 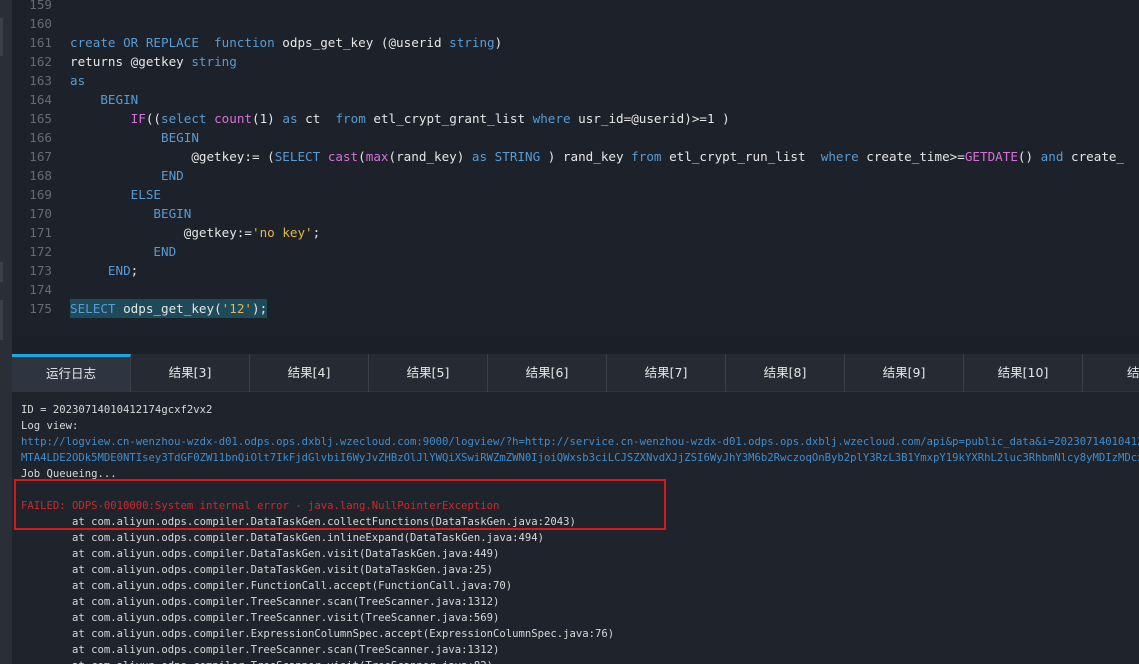 What do you see at coordinates (172, 42) in the screenshot?
I see `code-token: create OR REPLACE function` at bounding box center [172, 42].